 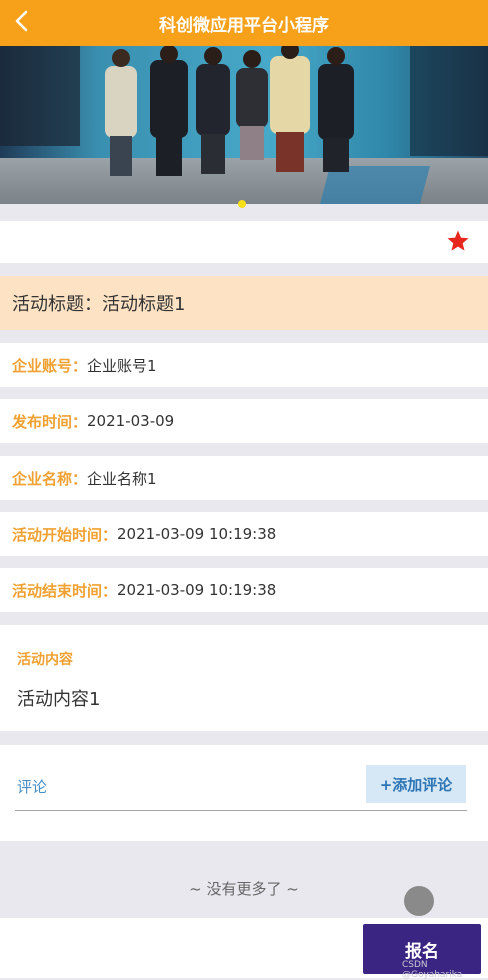 What do you see at coordinates (65, 534) in the screenshot?
I see `field-label: 活动开始时间：` at bounding box center [65, 534].